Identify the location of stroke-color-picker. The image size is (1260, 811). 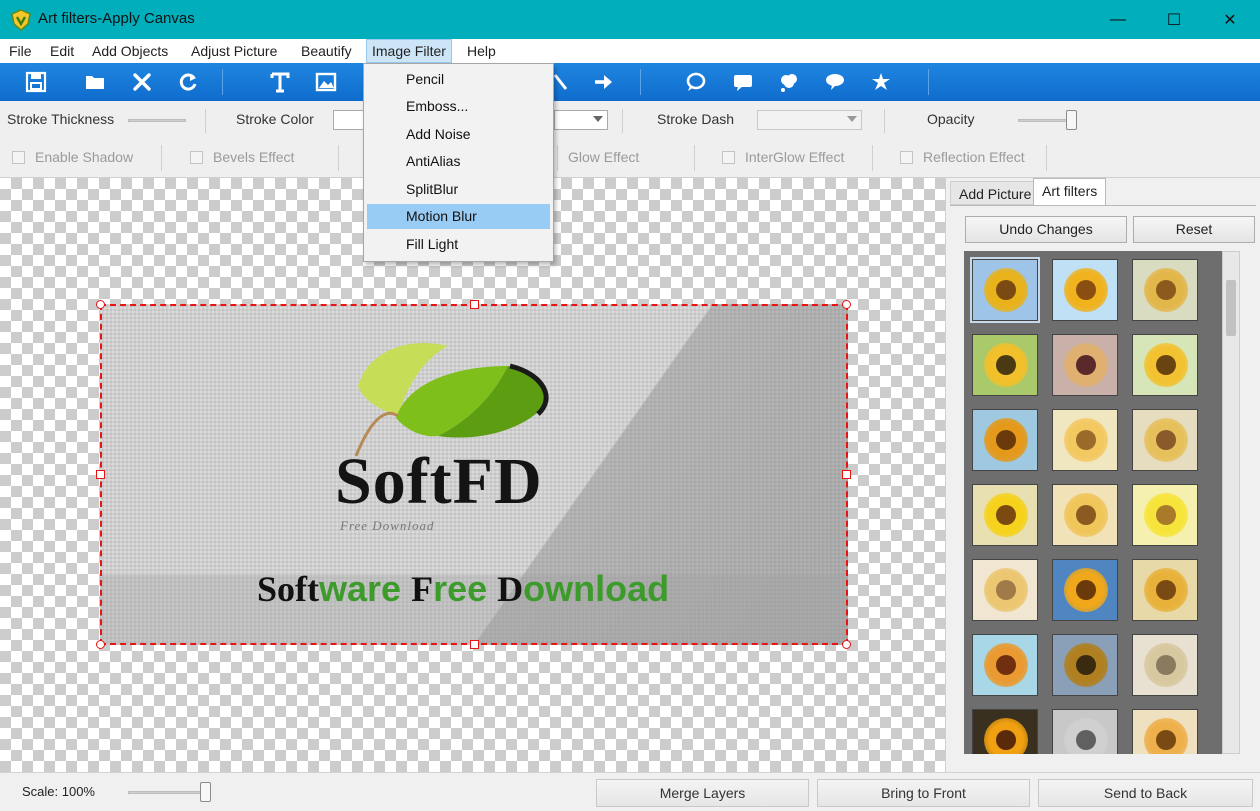
(349, 120).